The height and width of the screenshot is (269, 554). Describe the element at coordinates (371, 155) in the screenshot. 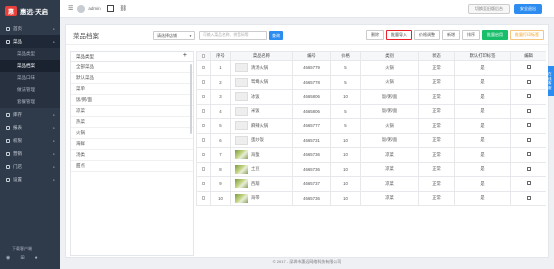

I see `table-row: 7 海蜇 4665736 10 凉菜 正常是` at that location.